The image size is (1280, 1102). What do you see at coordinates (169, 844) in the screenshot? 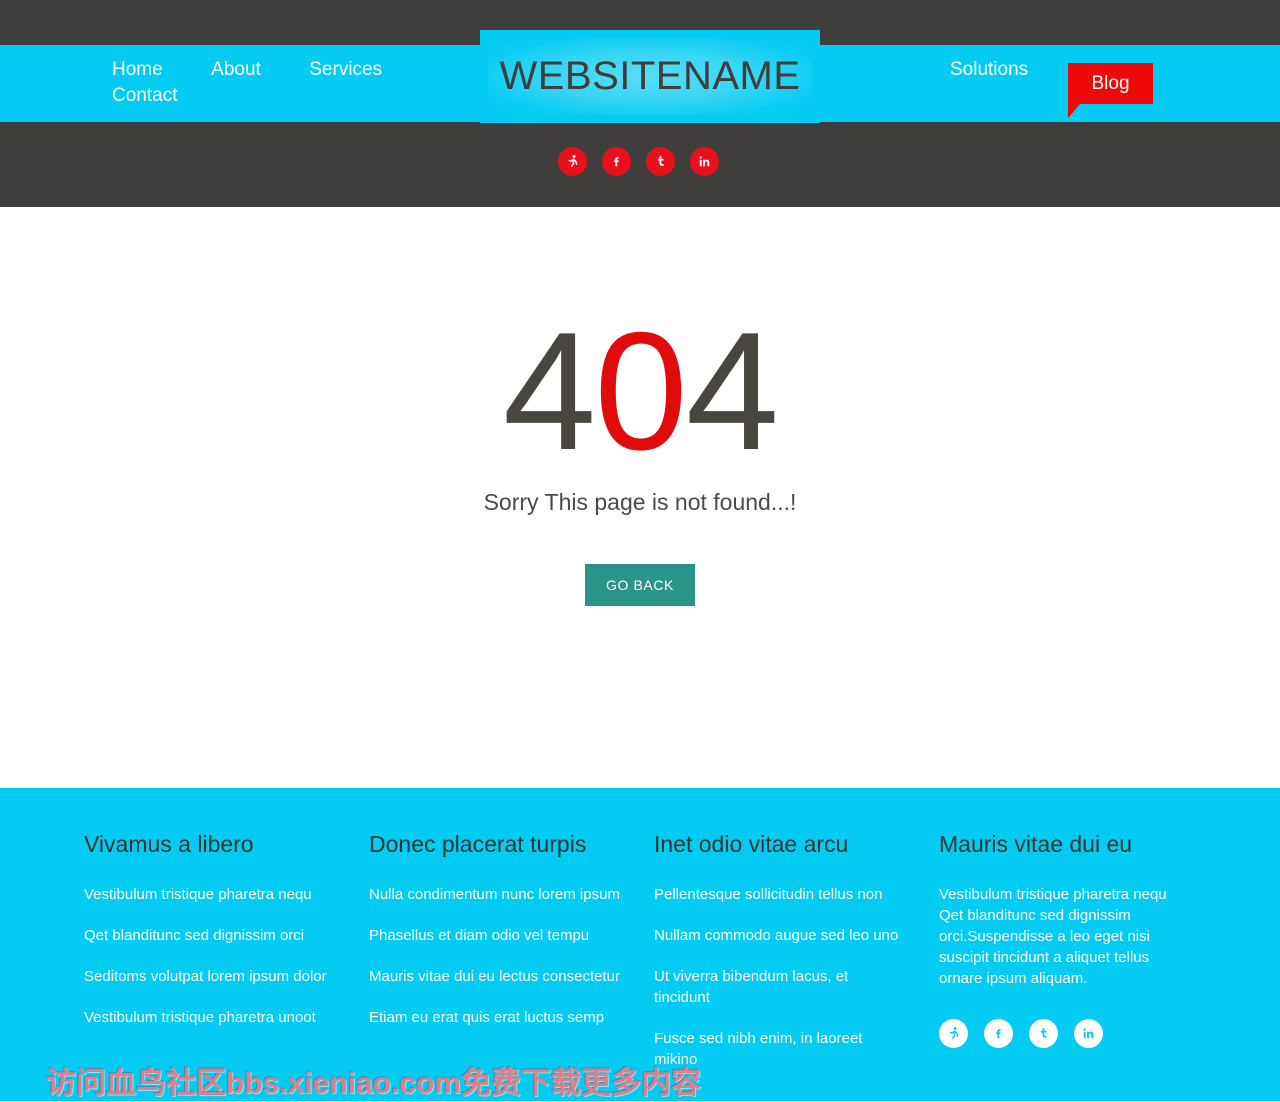
I see `footer-column-1-title: Vivamus a libero` at bounding box center [169, 844].